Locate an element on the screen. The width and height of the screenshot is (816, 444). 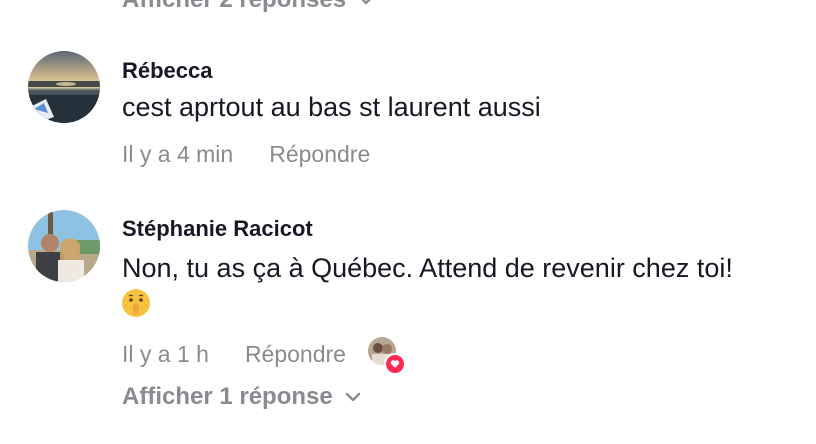
comment-author: Rébecca is located at coordinates (167, 71).